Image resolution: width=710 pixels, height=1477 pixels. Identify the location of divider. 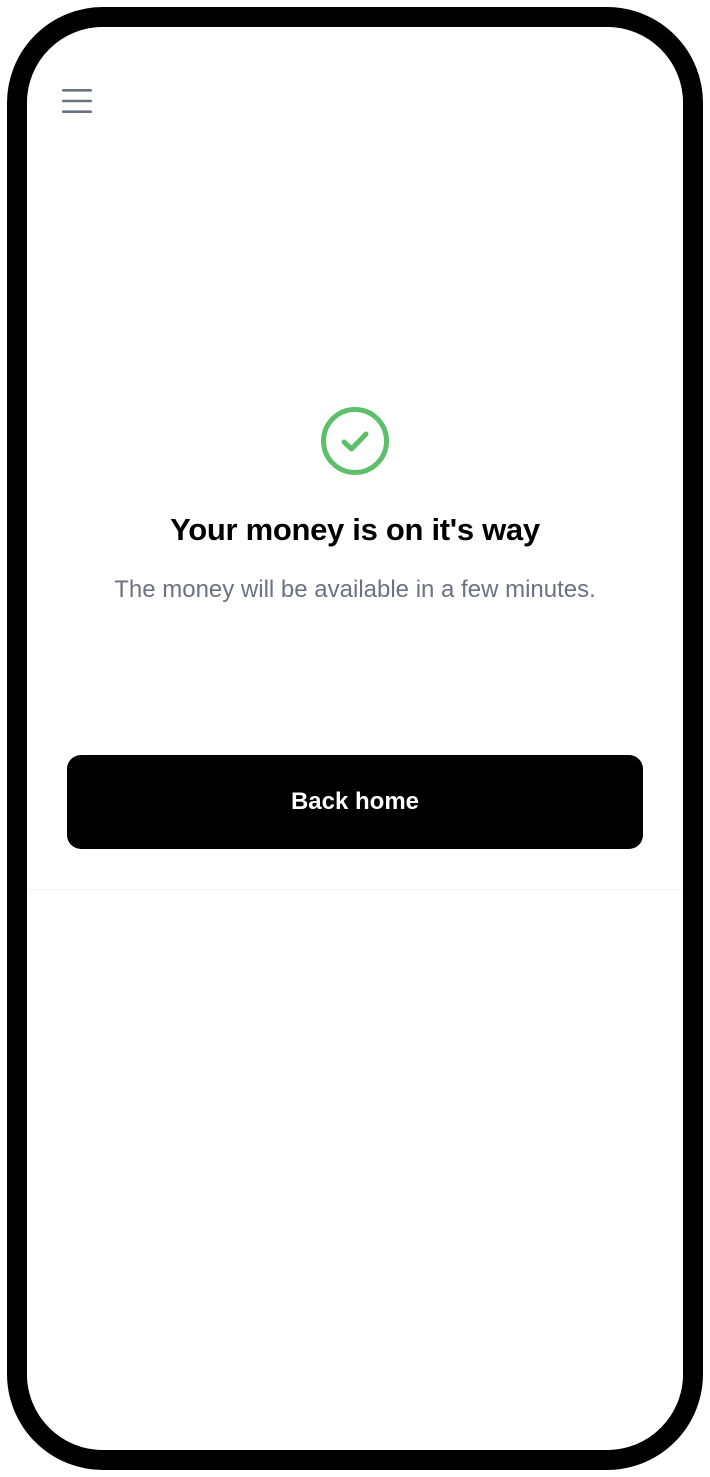
(355, 889).